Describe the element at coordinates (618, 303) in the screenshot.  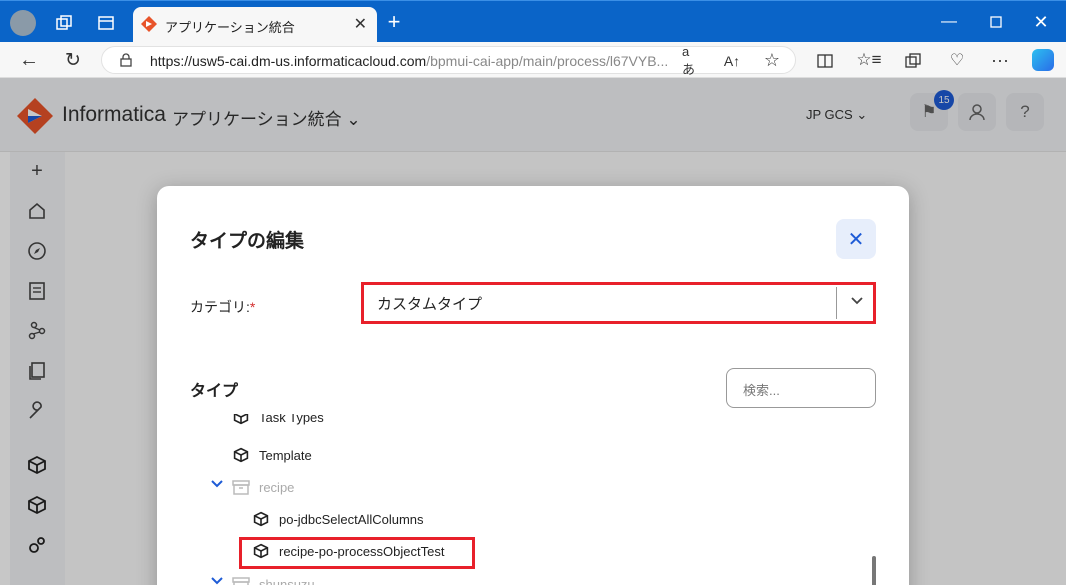
I see `category-select: カスタムタイプ` at that location.